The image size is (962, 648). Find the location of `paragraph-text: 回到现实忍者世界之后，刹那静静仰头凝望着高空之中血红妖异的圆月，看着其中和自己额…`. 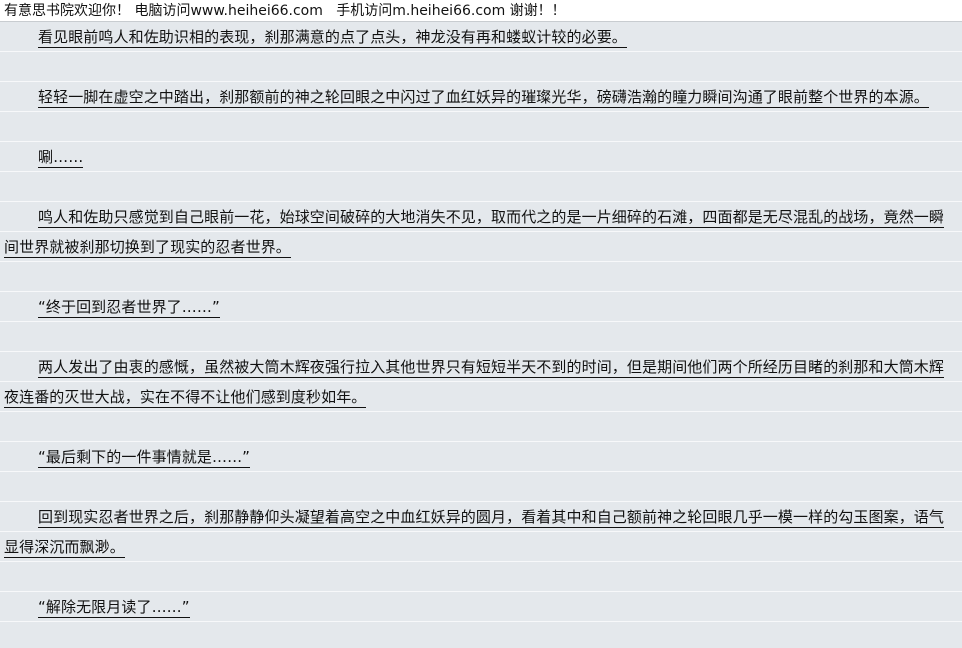

paragraph-text: 回到现实忍者世界之后，刹那静静仰头凝望着高空之中血红妖异的圆月，看着其中和自己额… is located at coordinates (474, 533).